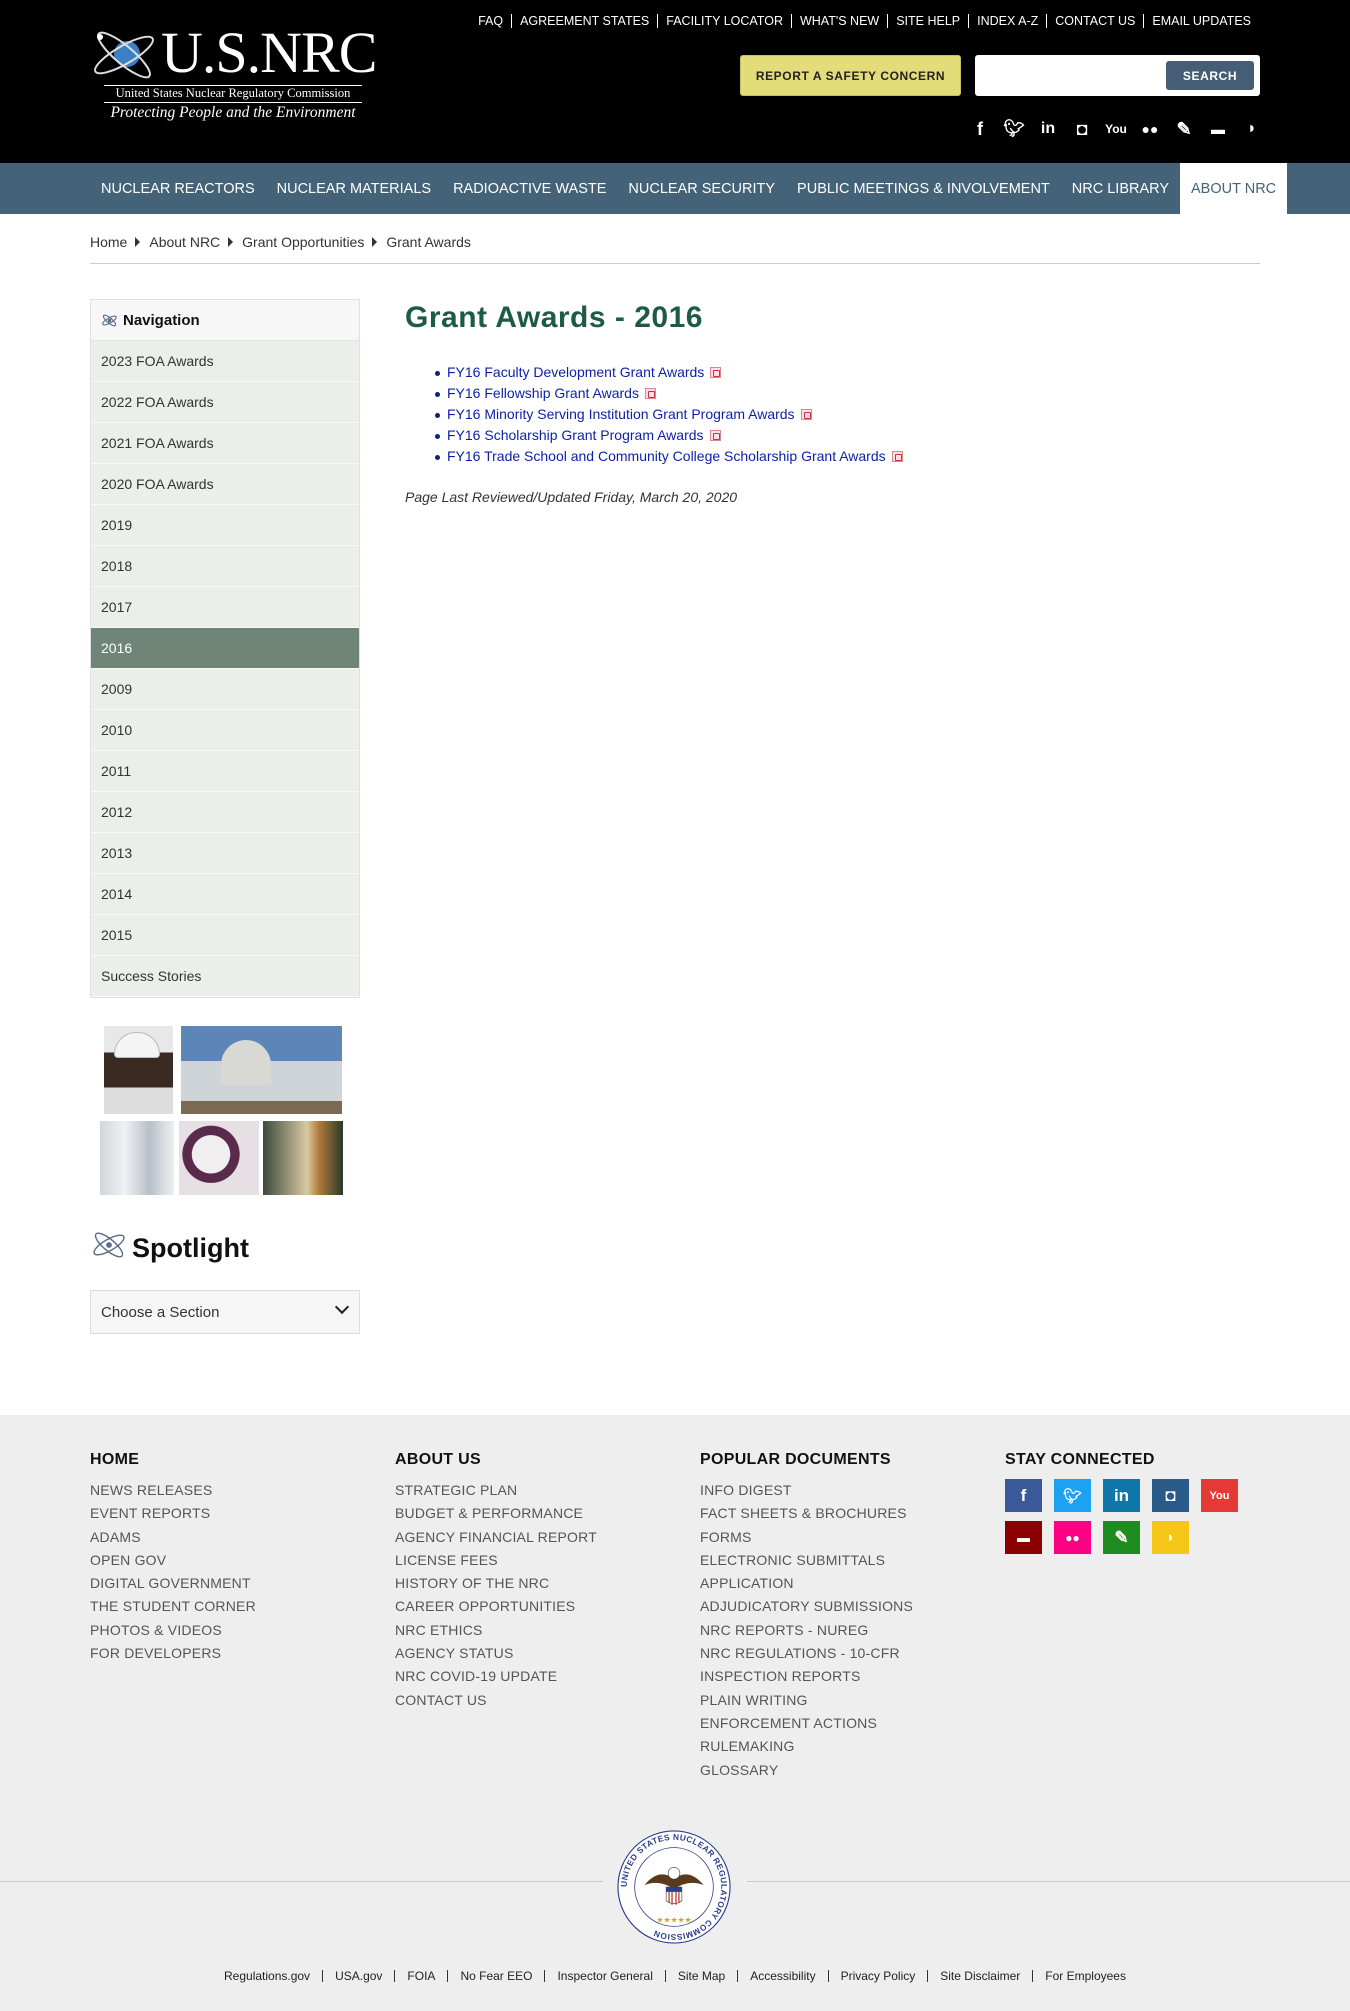  What do you see at coordinates (806, 1676) in the screenshot?
I see `footer-link: INSPECTION REPORTS` at bounding box center [806, 1676].